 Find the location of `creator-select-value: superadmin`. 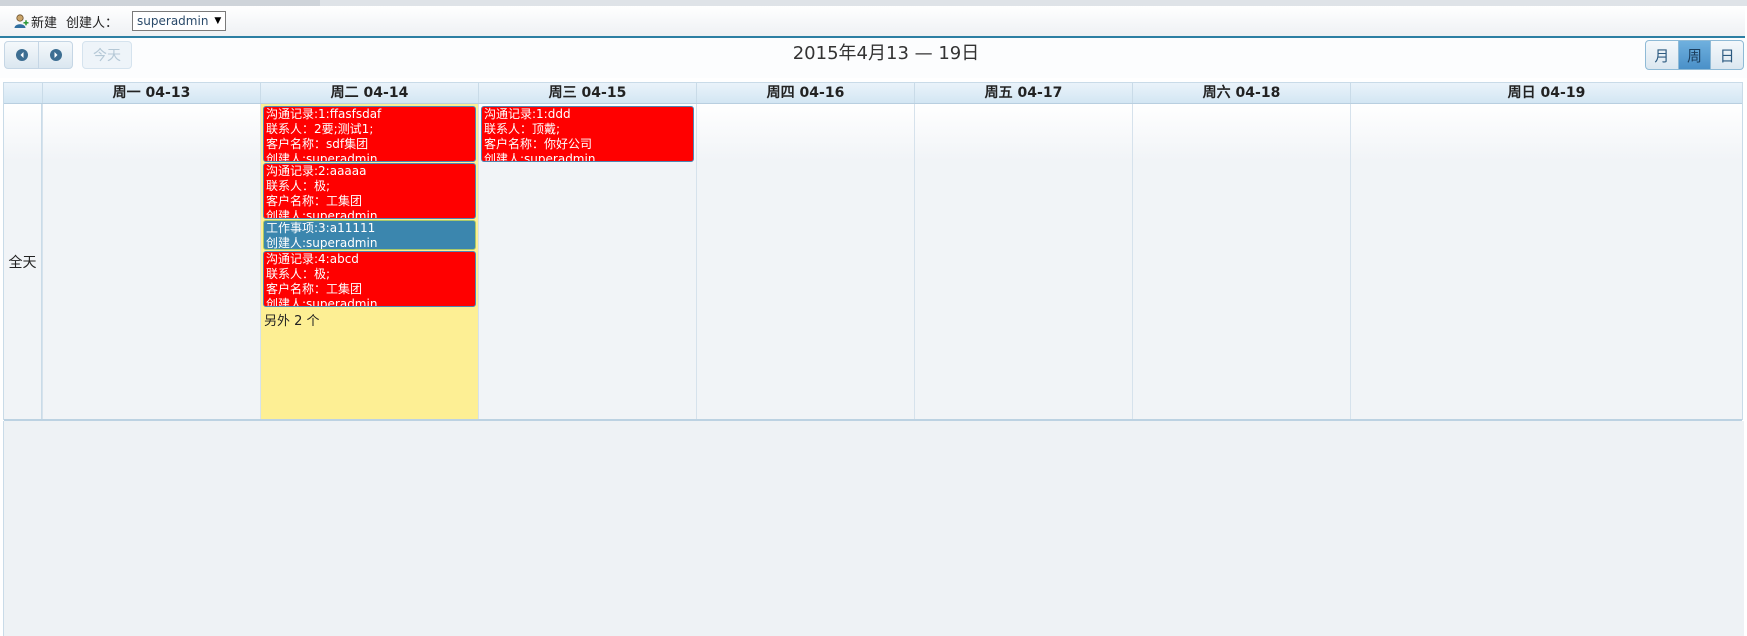

creator-select-value: superadmin is located at coordinates (173, 21).